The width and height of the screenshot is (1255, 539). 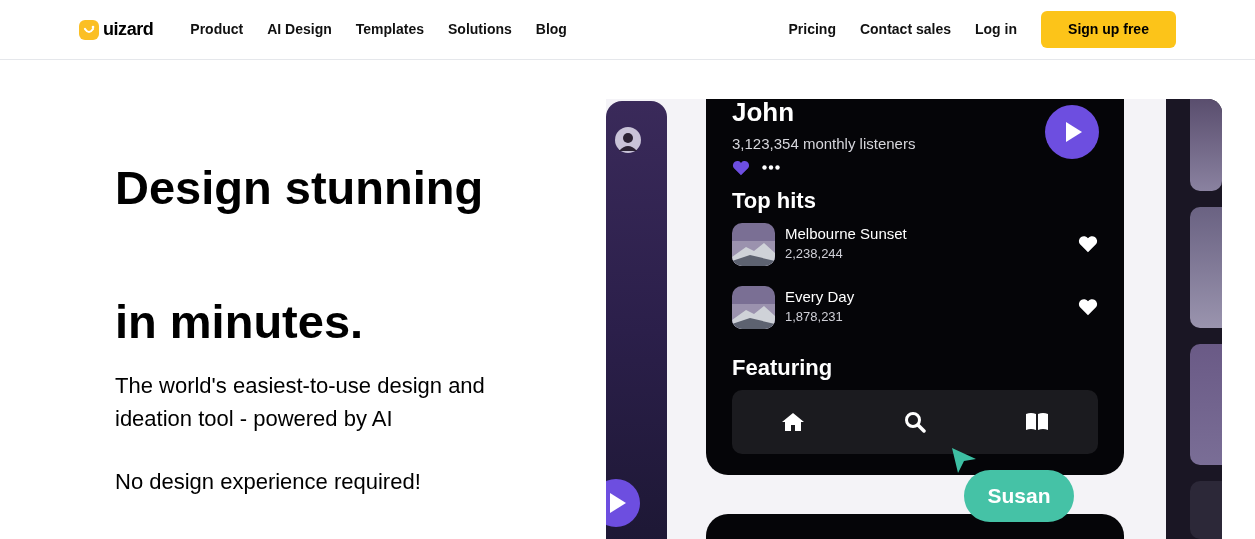 What do you see at coordinates (299, 29) in the screenshot?
I see `nav-link: AI Design` at bounding box center [299, 29].